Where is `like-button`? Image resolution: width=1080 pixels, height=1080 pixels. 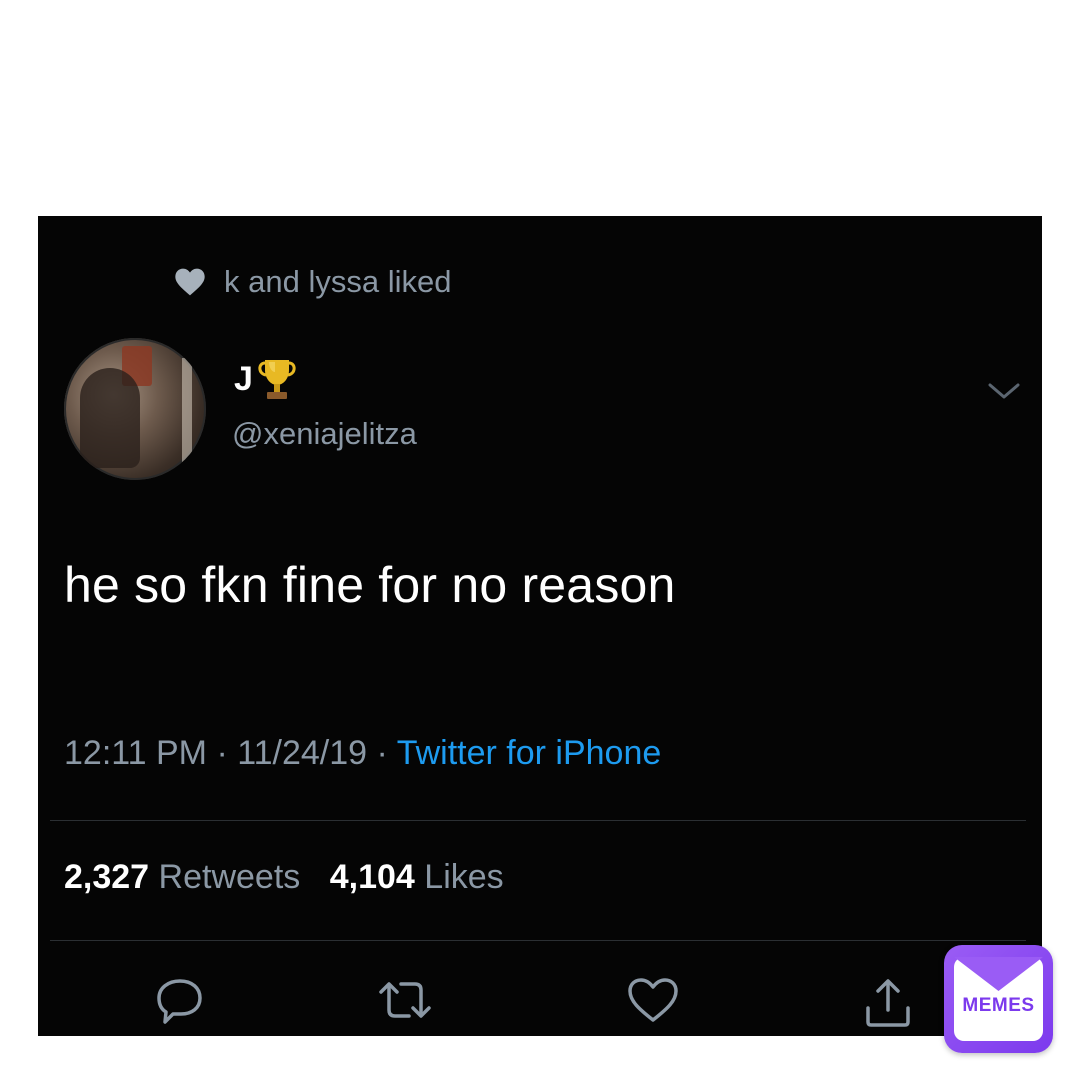 like-button is located at coordinates (653, 1006).